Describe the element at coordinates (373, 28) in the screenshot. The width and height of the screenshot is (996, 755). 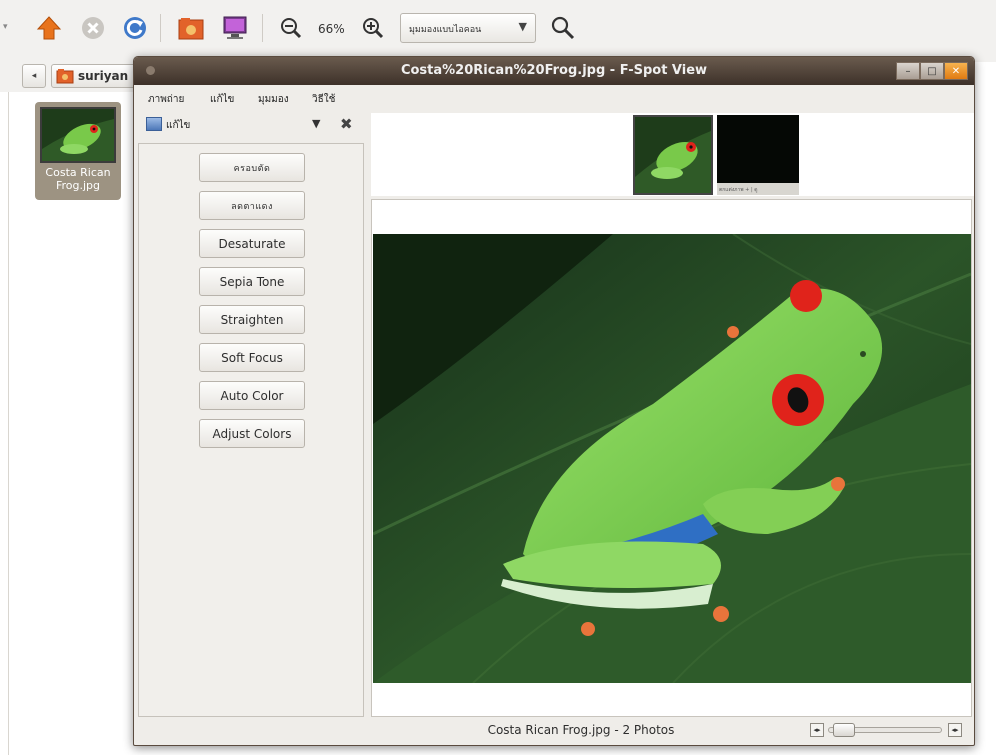
I see `zoom-in-icon` at that location.